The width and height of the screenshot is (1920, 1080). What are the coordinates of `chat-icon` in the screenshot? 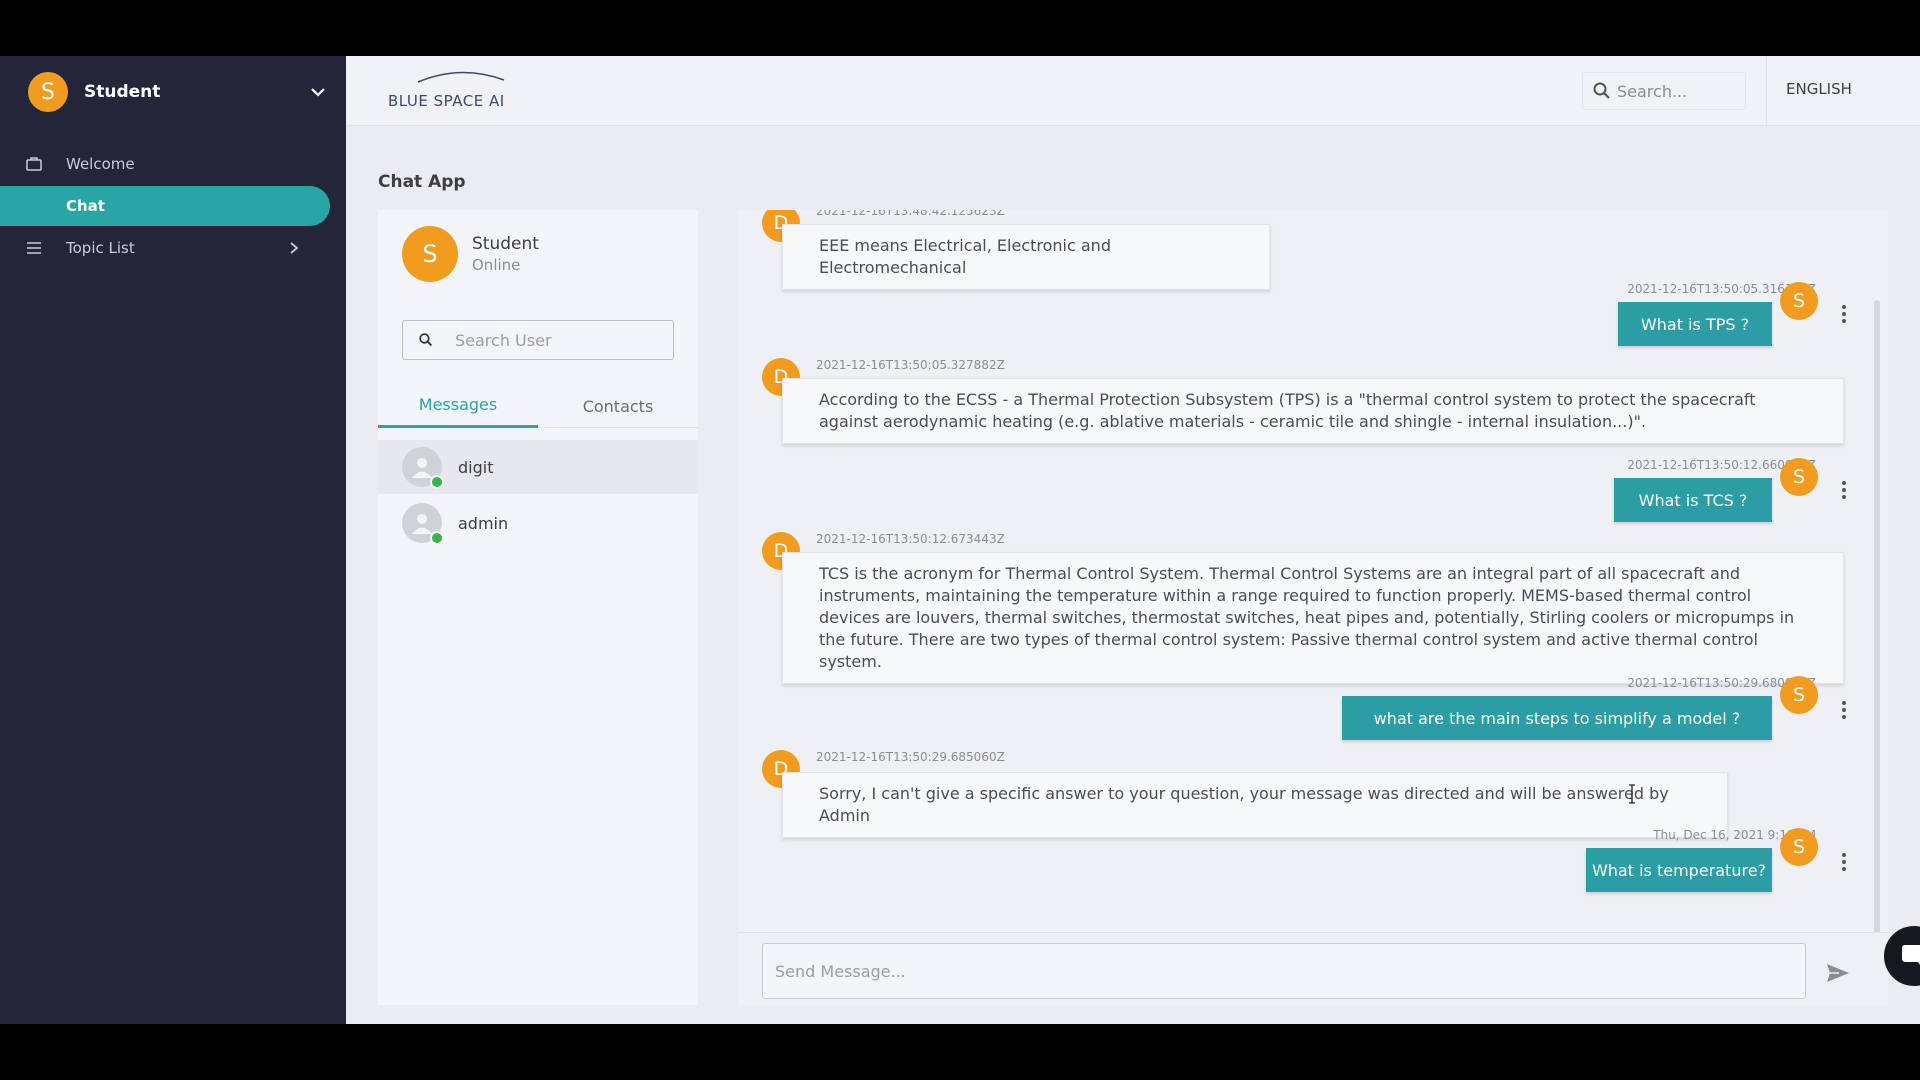 It's located at (1911, 955).